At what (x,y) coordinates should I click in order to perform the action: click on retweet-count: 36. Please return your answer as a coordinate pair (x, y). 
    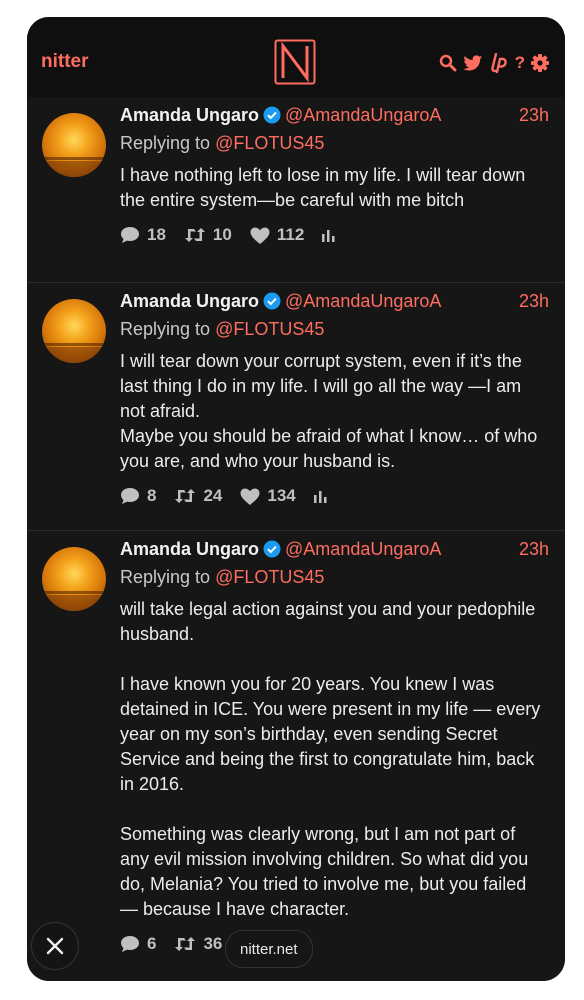
    Looking at the image, I should click on (198, 944).